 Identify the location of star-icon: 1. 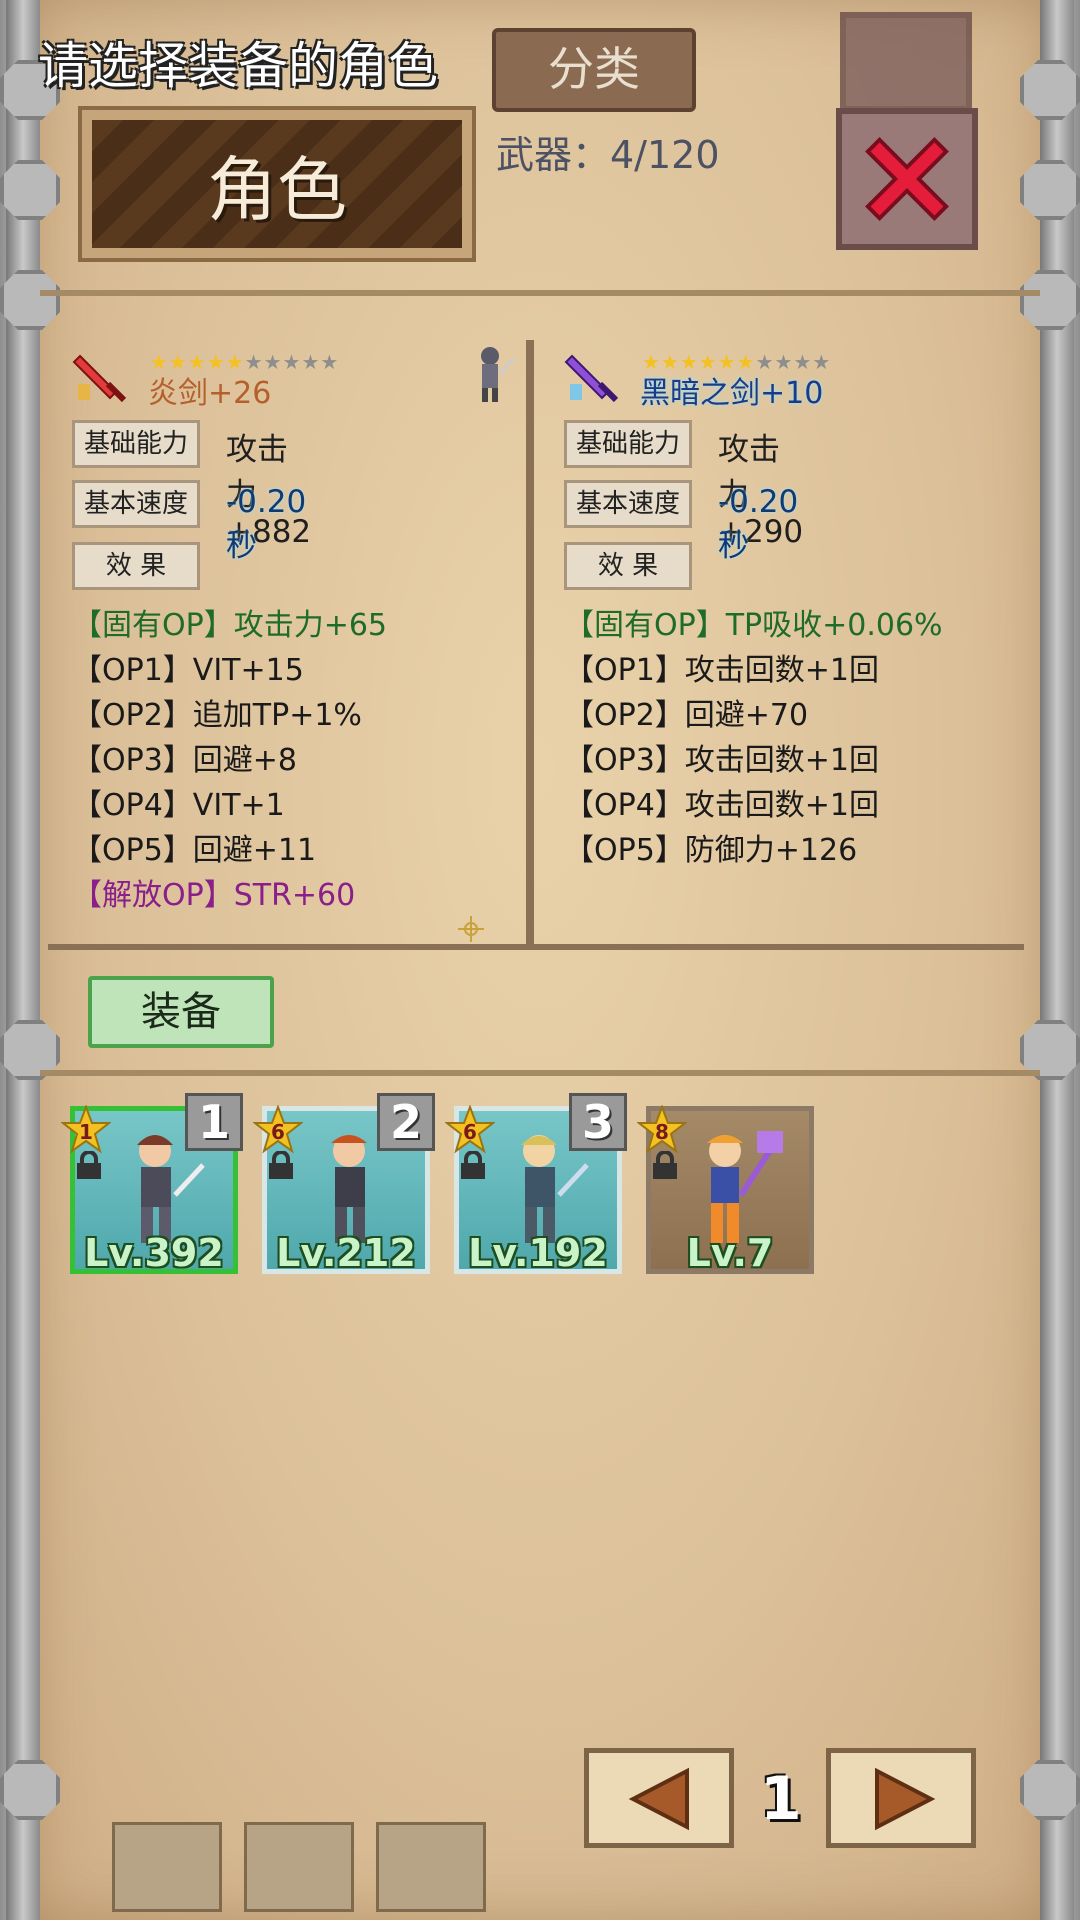
(86, 1129).